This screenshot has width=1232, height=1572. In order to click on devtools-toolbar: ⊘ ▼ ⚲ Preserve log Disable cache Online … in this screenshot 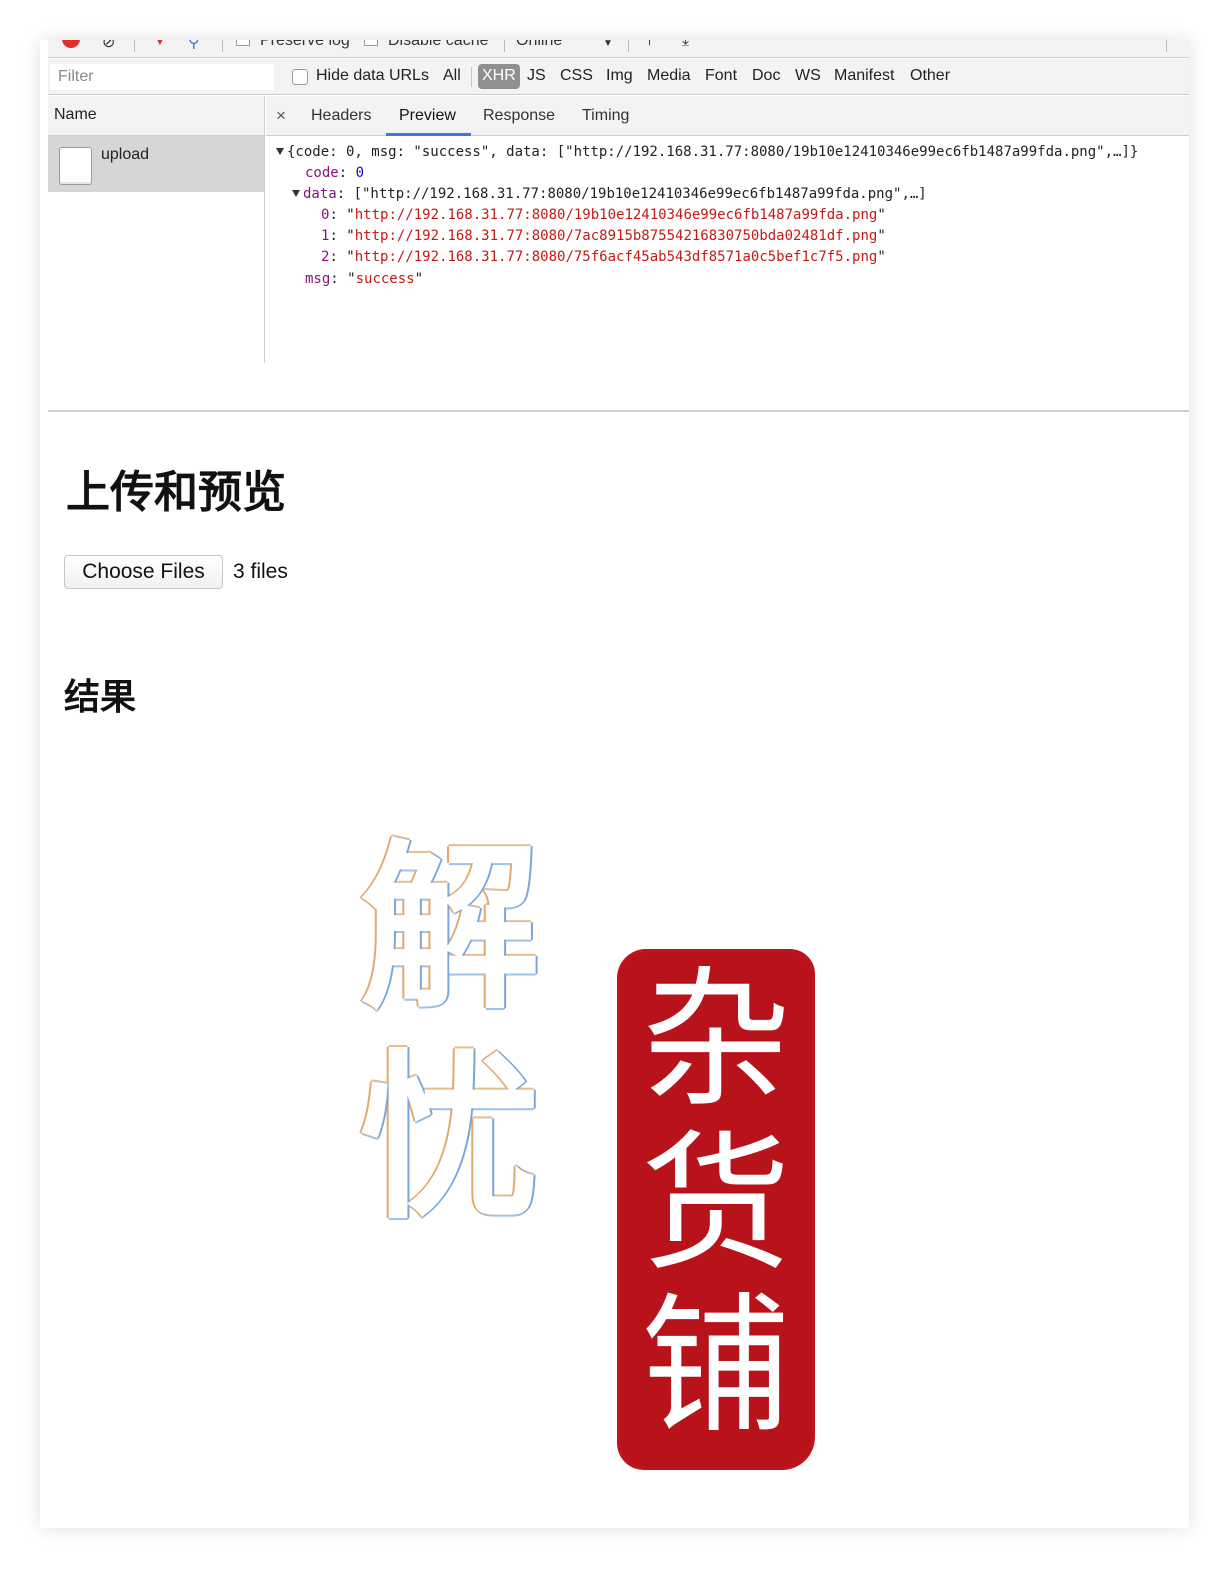, I will do `click(618, 49)`.